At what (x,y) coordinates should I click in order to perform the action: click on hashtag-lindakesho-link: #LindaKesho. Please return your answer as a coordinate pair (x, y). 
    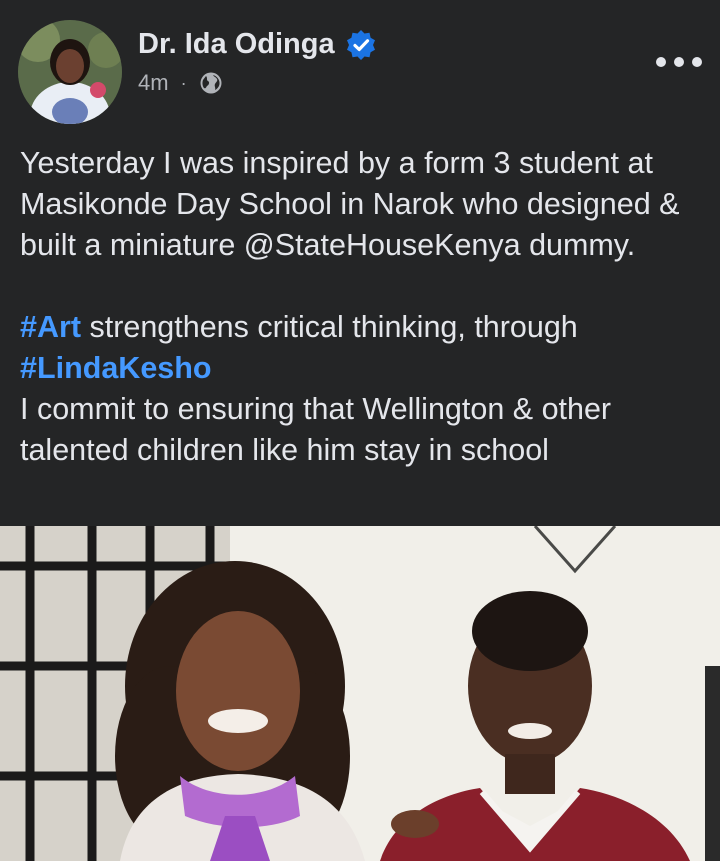
    Looking at the image, I should click on (116, 368).